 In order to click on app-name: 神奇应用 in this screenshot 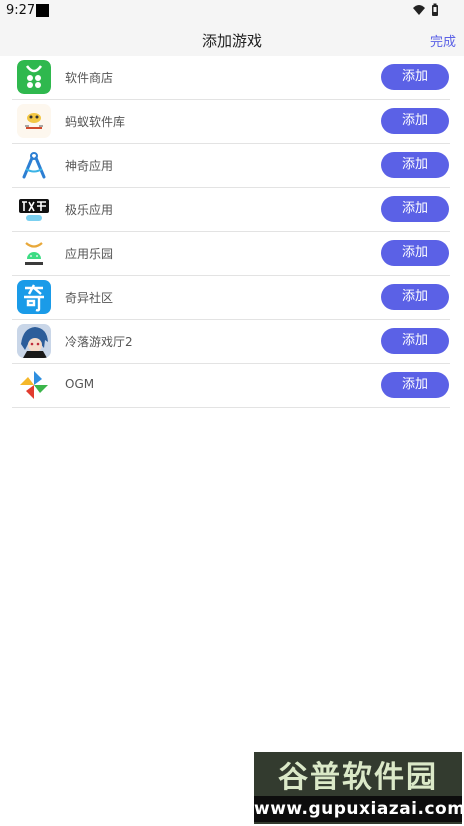, I will do `click(89, 166)`.